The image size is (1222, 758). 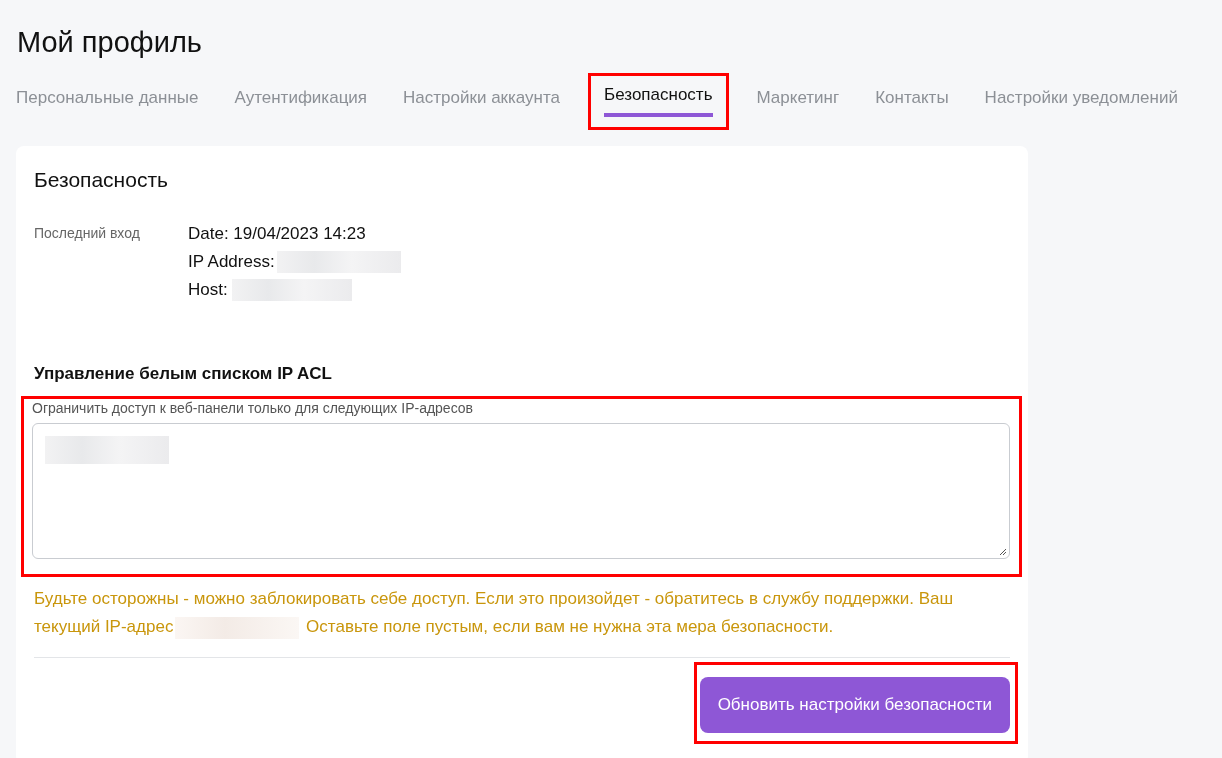 I want to click on tab: Аутентификация, so click(x=301, y=100).